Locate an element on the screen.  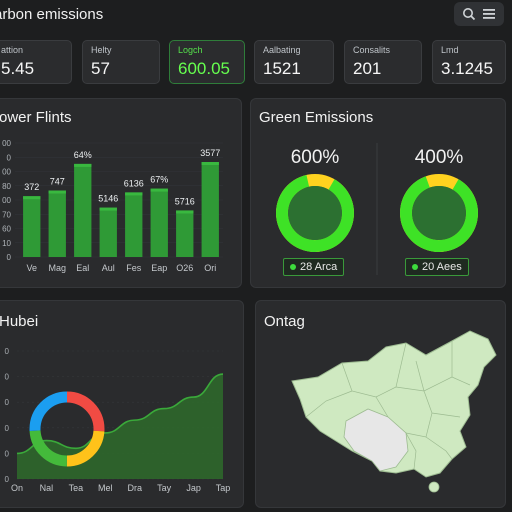
stat-label: Consalits is located at coordinates (372, 50).